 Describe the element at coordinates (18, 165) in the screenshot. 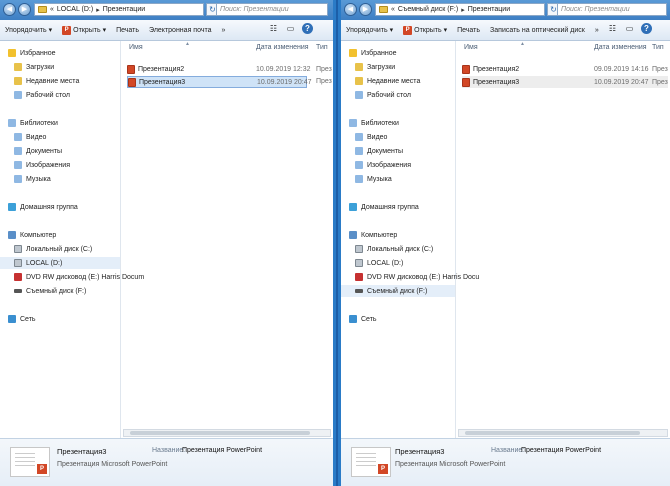

I see `images-icon` at that location.